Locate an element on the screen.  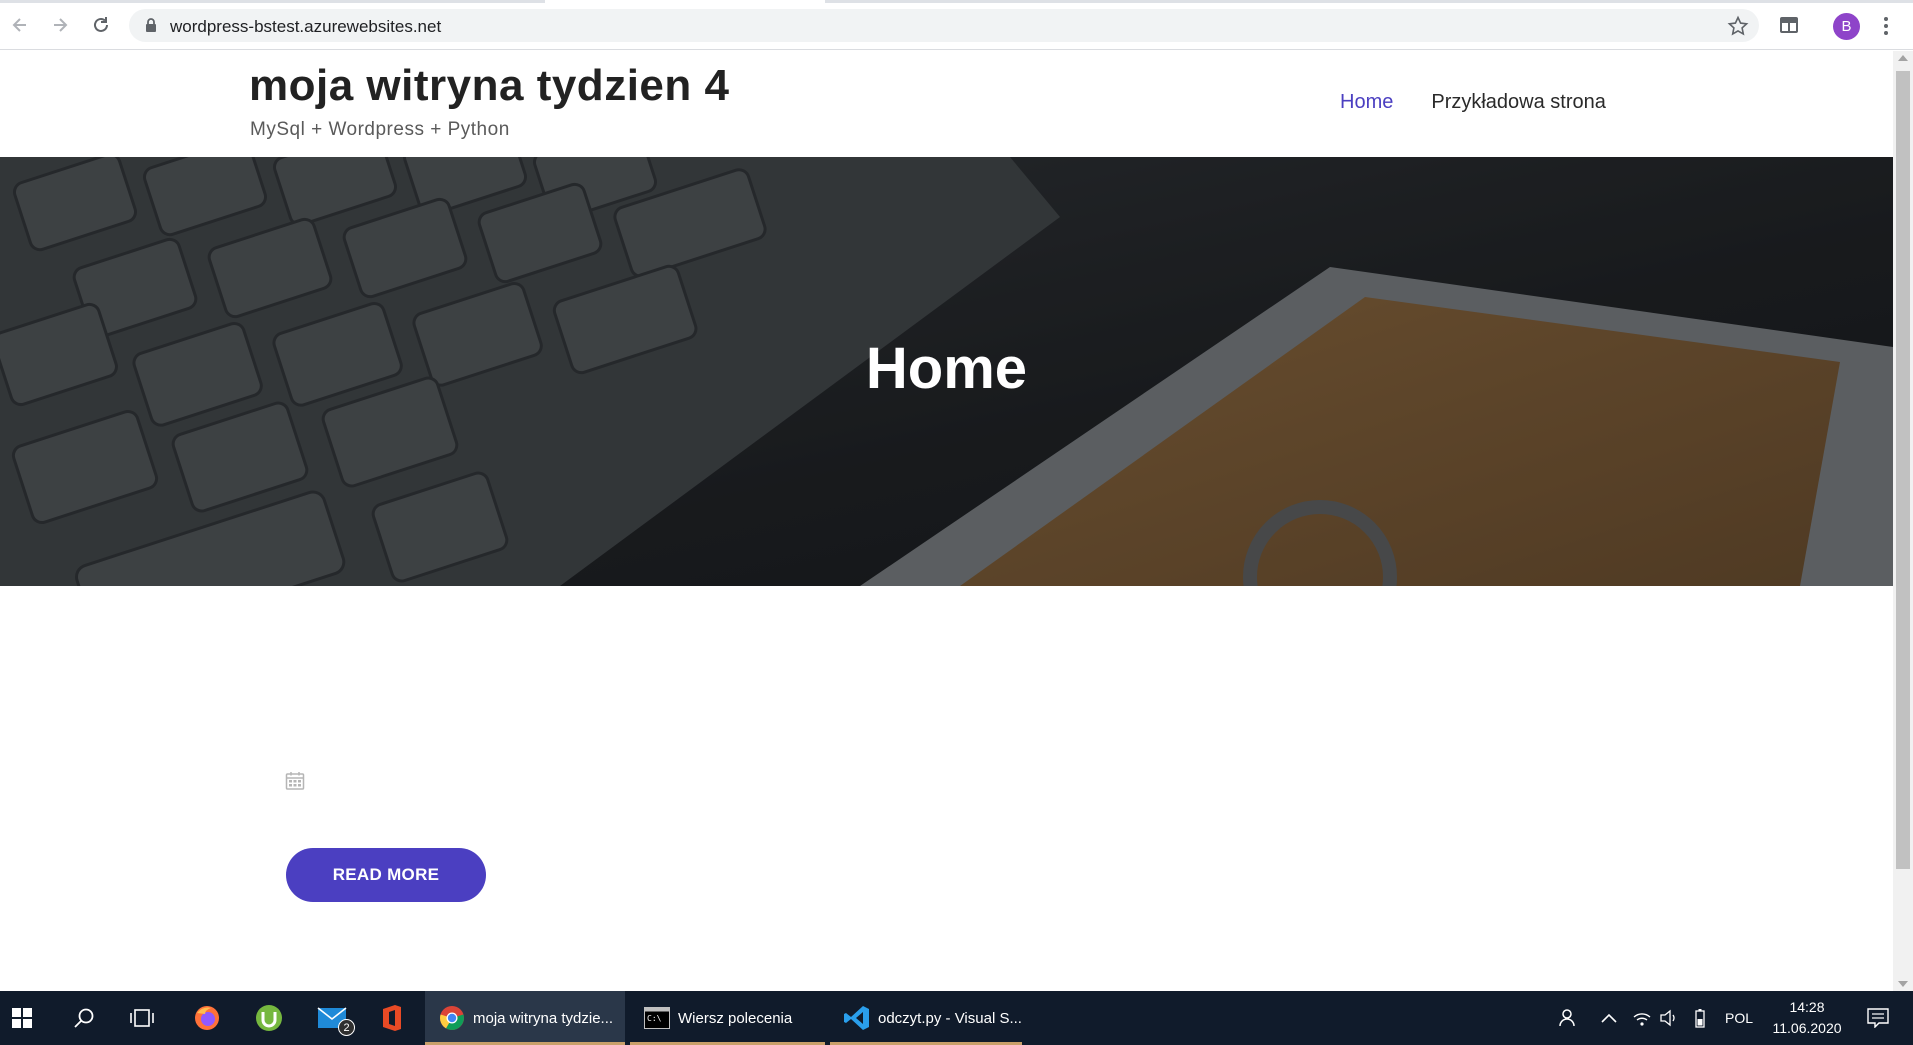
firefox-taskbar-button is located at coordinates (207, 1018).